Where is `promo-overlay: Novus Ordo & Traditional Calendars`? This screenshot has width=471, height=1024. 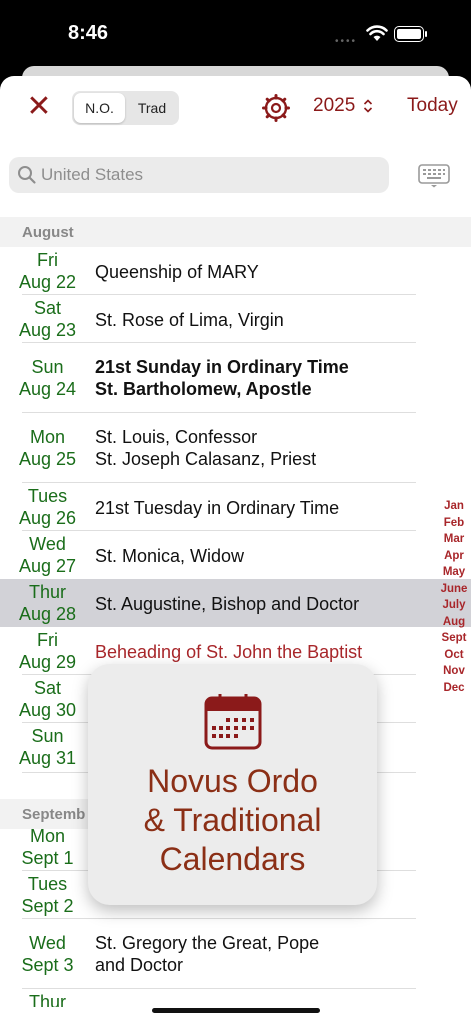 promo-overlay: Novus Ordo & Traditional Calendars is located at coordinates (232, 784).